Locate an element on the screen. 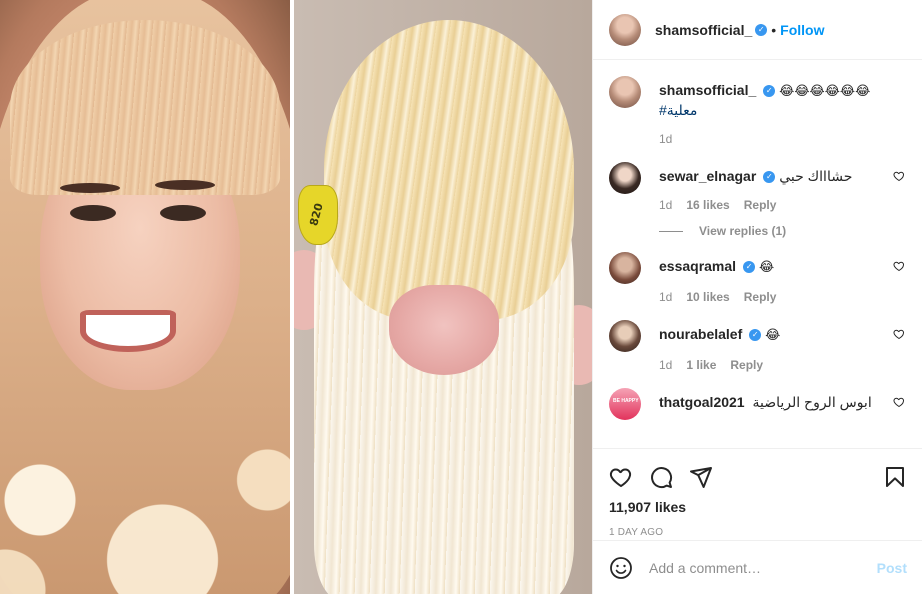  comment-likes: 1 like is located at coordinates (701, 365).